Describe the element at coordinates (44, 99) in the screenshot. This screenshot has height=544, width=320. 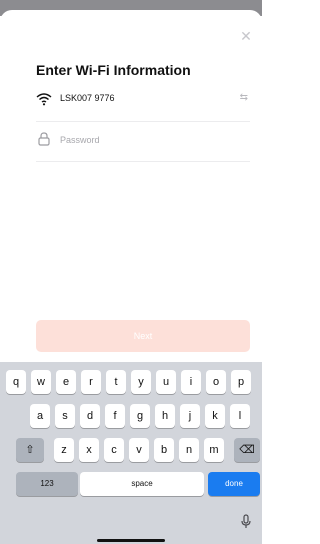
I see `wifi-icon` at that location.